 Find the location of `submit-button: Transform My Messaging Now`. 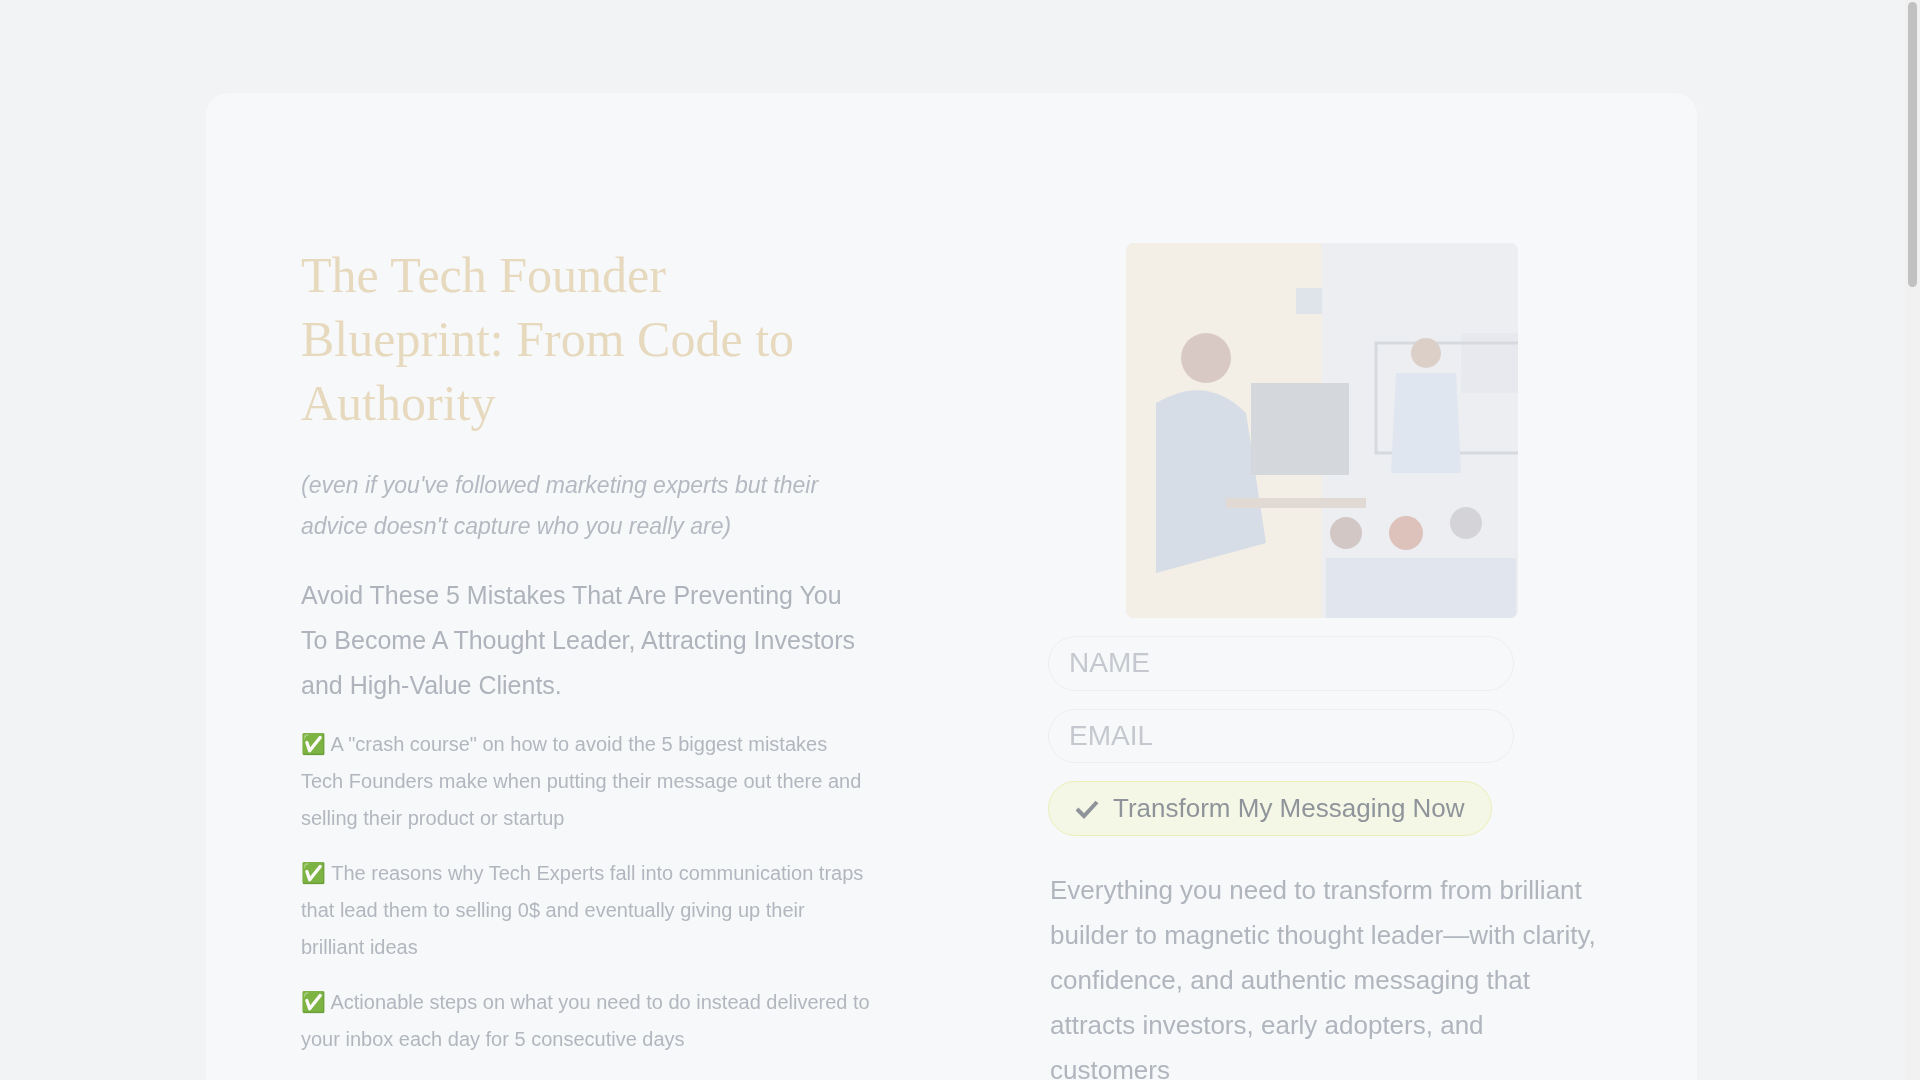

submit-button: Transform My Messaging Now is located at coordinates (1270, 808).